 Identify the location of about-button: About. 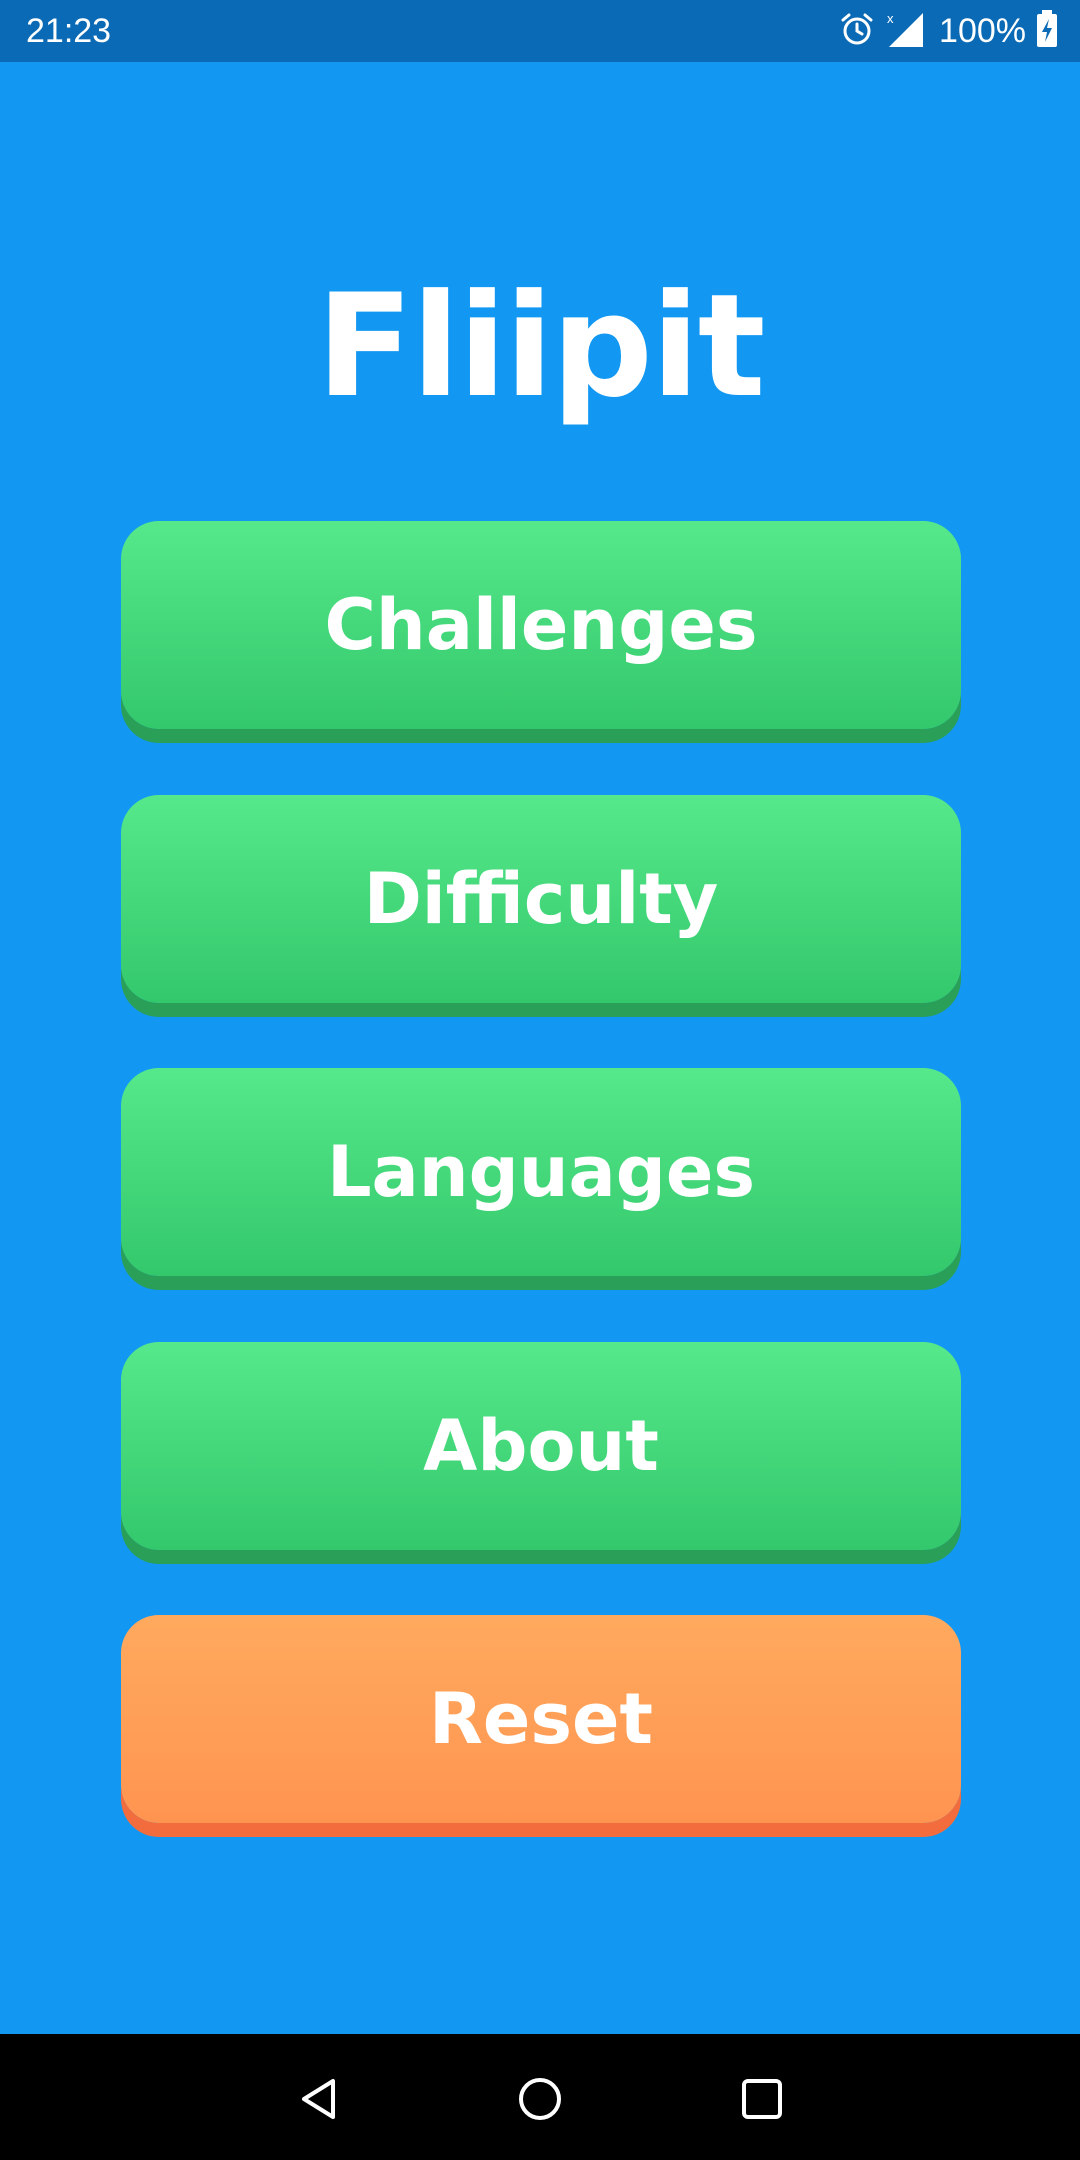
(541, 1446).